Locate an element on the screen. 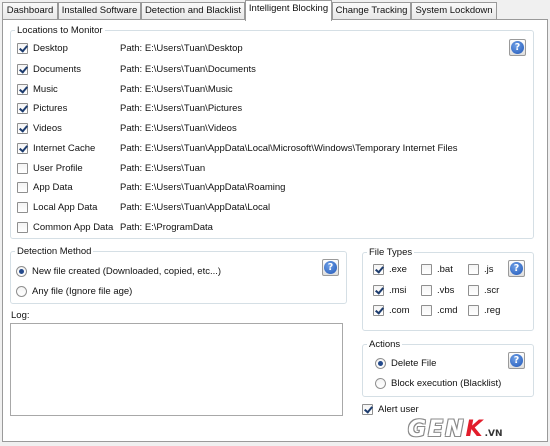 Image resolution: width=550 pixels, height=446 pixels. location-checkbox-internet-cache is located at coordinates (22, 148).